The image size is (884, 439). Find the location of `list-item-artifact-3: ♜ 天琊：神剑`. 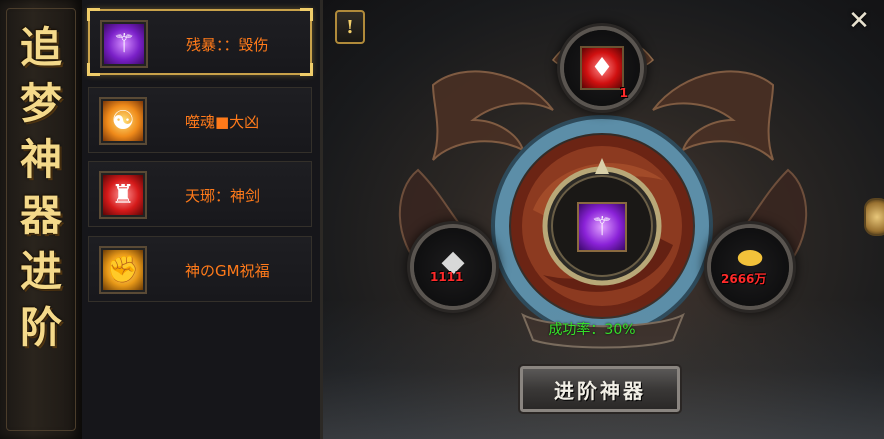

list-item-artifact-3: ♜ 天琊：神剑 is located at coordinates (200, 194).